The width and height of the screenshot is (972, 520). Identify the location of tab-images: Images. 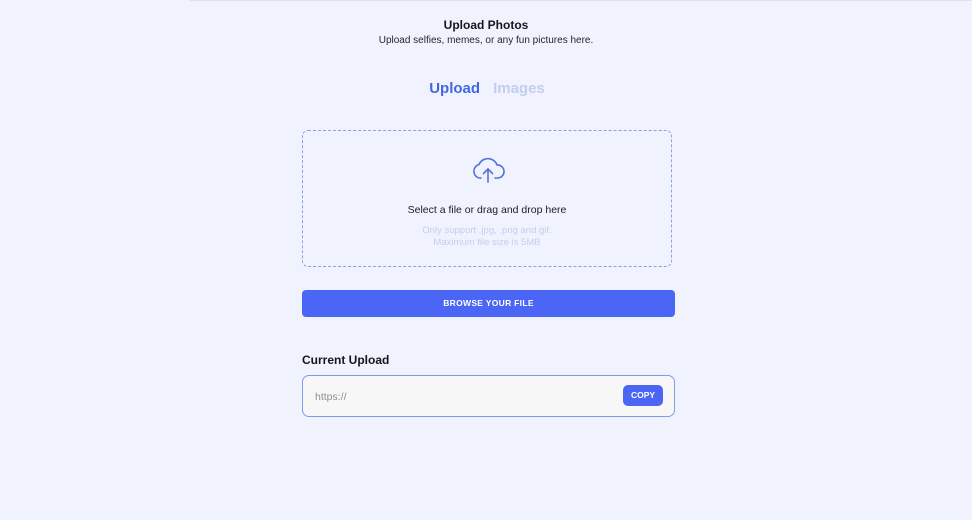
(519, 89).